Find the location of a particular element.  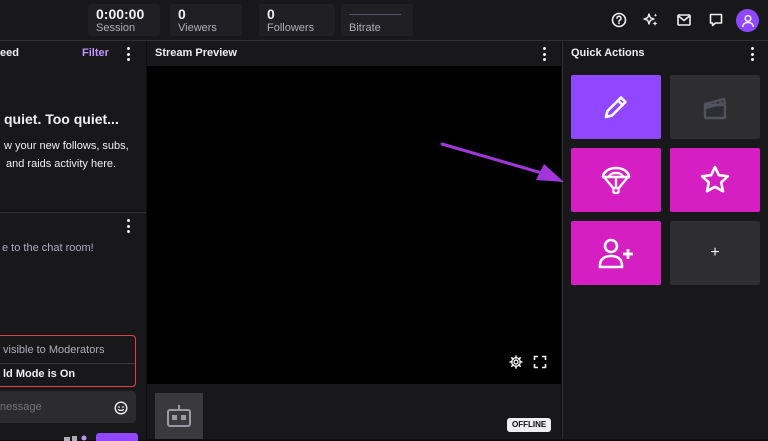

quick-actions-title: Quick Actions is located at coordinates (608, 53).